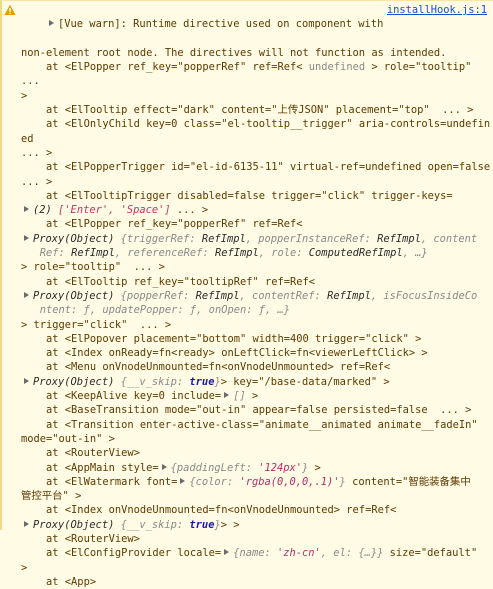  Describe the element at coordinates (93, 267) in the screenshot. I see `trace-line-cont: > role="tooltip" ... >` at that location.